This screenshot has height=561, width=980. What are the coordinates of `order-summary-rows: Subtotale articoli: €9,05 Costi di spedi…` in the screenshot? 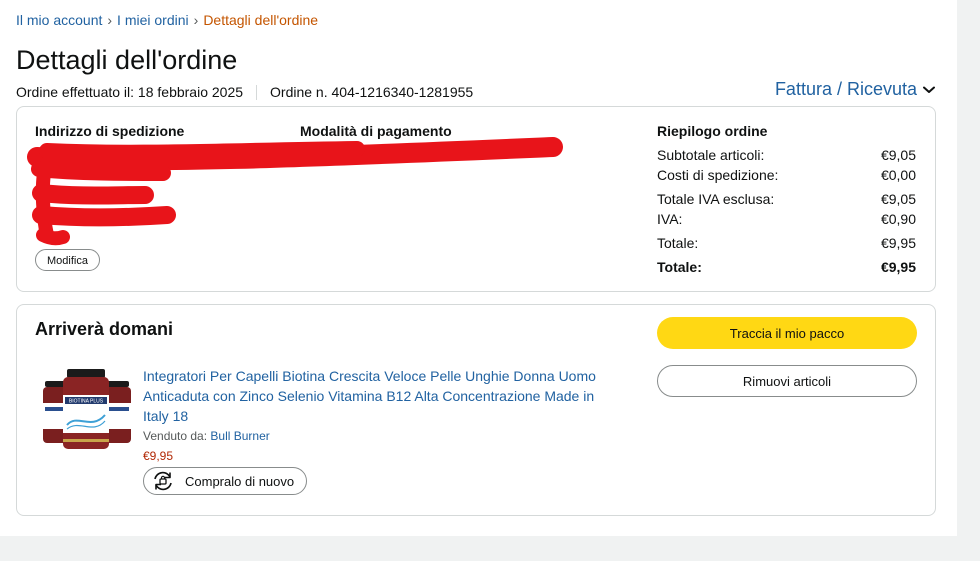 It's located at (786, 211).